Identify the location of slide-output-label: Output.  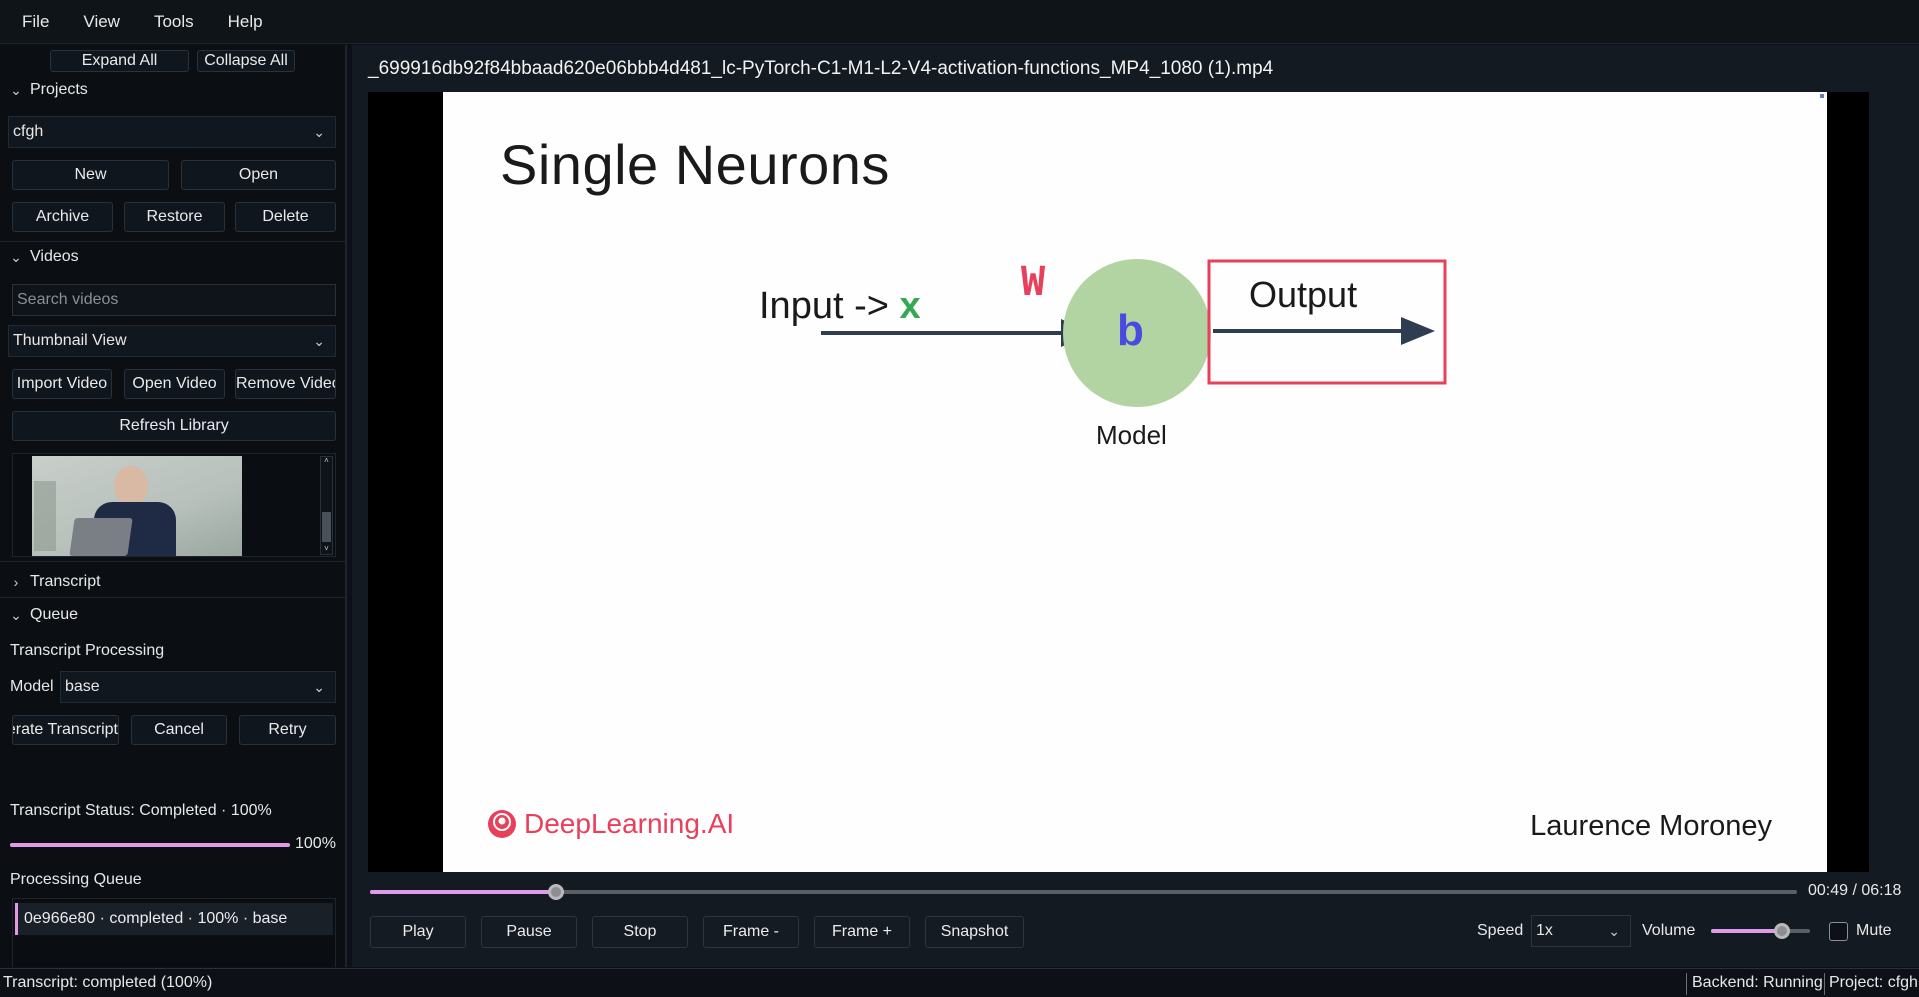
(1303, 294).